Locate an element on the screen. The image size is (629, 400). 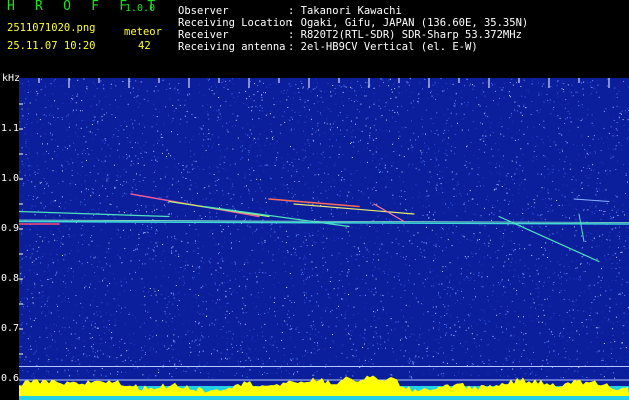
receiver-label: Receiver is located at coordinates (203, 35).